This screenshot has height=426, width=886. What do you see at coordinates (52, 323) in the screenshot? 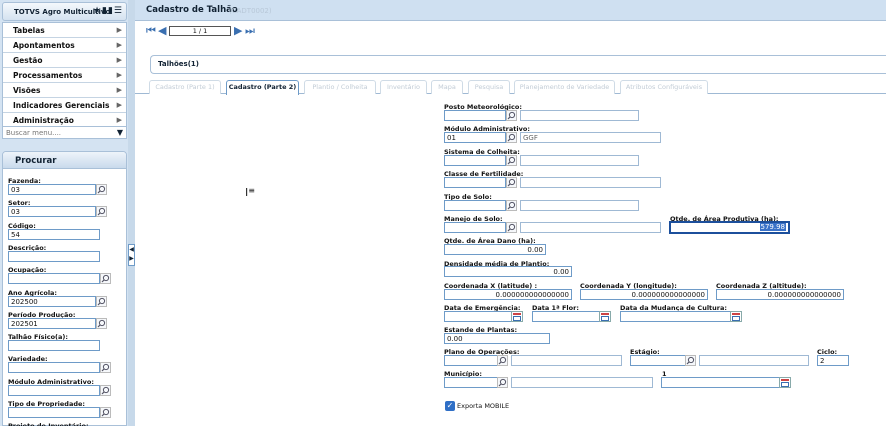
I see `search-field-input: 202501` at bounding box center [52, 323].